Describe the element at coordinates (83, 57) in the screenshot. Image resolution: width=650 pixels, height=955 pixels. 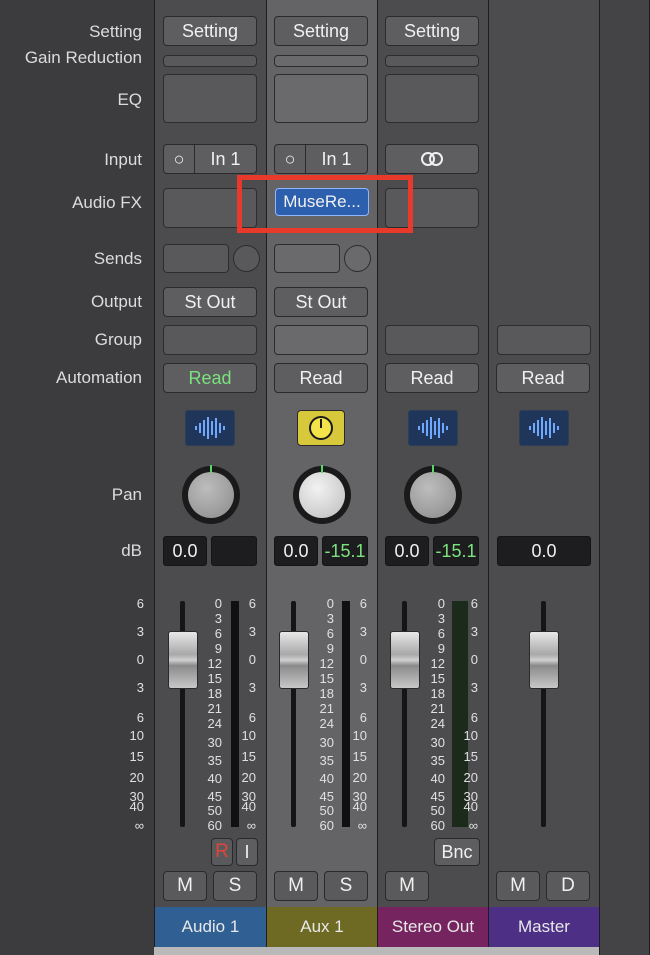
I see `gain-reduction-label: Gain Reduction` at that location.